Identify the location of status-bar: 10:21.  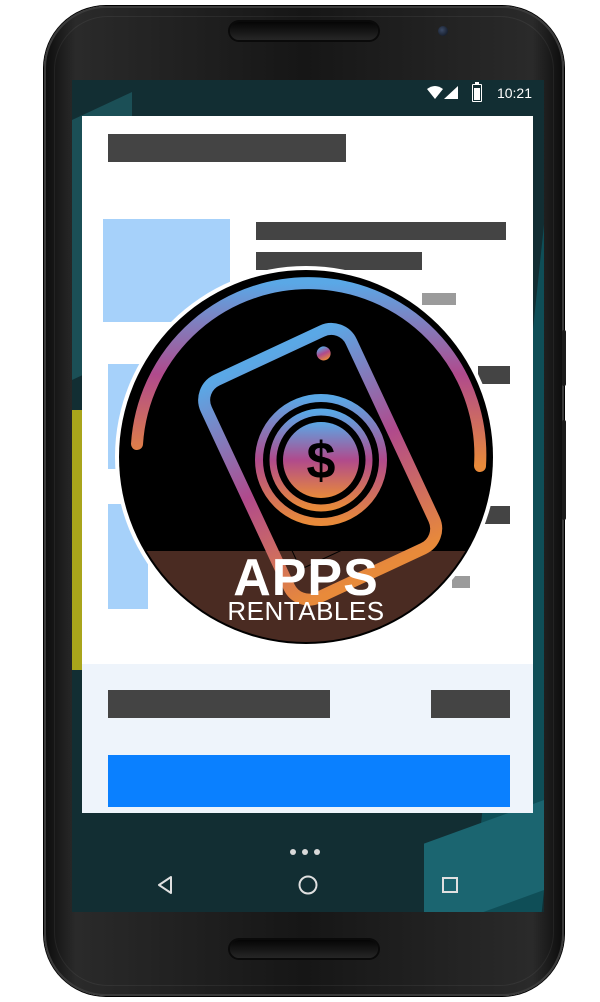
(308, 93).